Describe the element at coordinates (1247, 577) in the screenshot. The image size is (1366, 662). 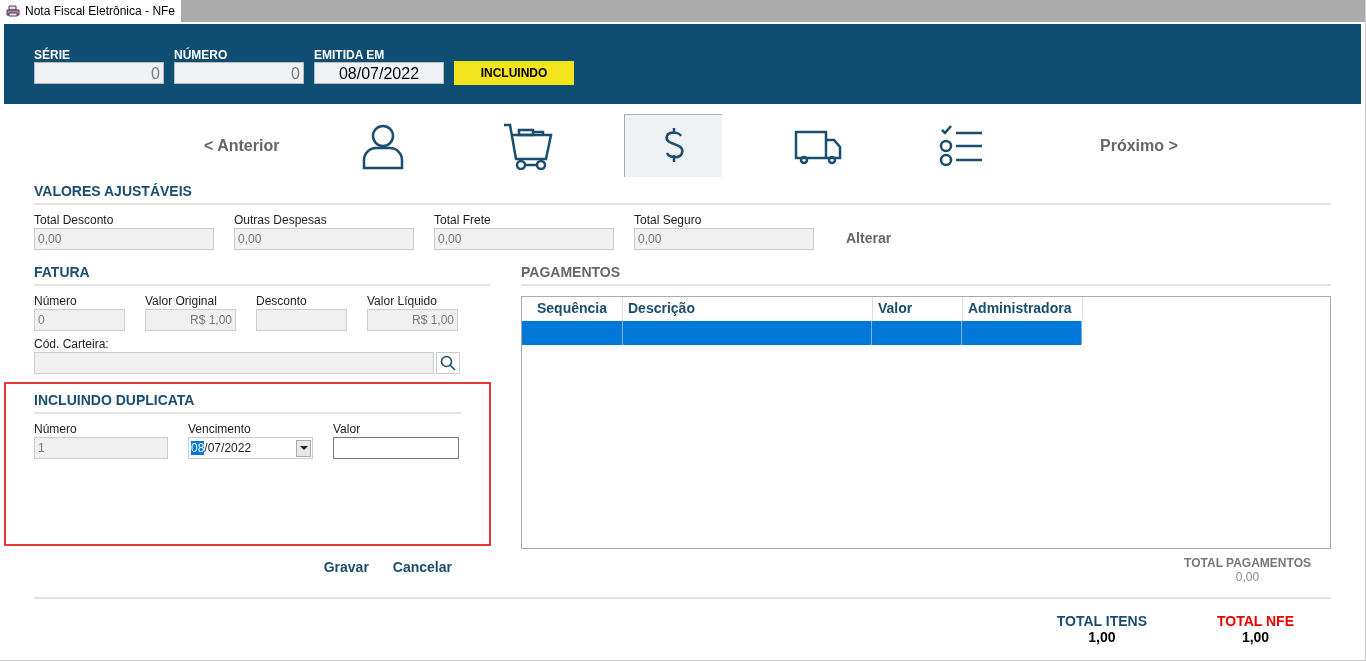
I see `total-value: 0,00` at that location.